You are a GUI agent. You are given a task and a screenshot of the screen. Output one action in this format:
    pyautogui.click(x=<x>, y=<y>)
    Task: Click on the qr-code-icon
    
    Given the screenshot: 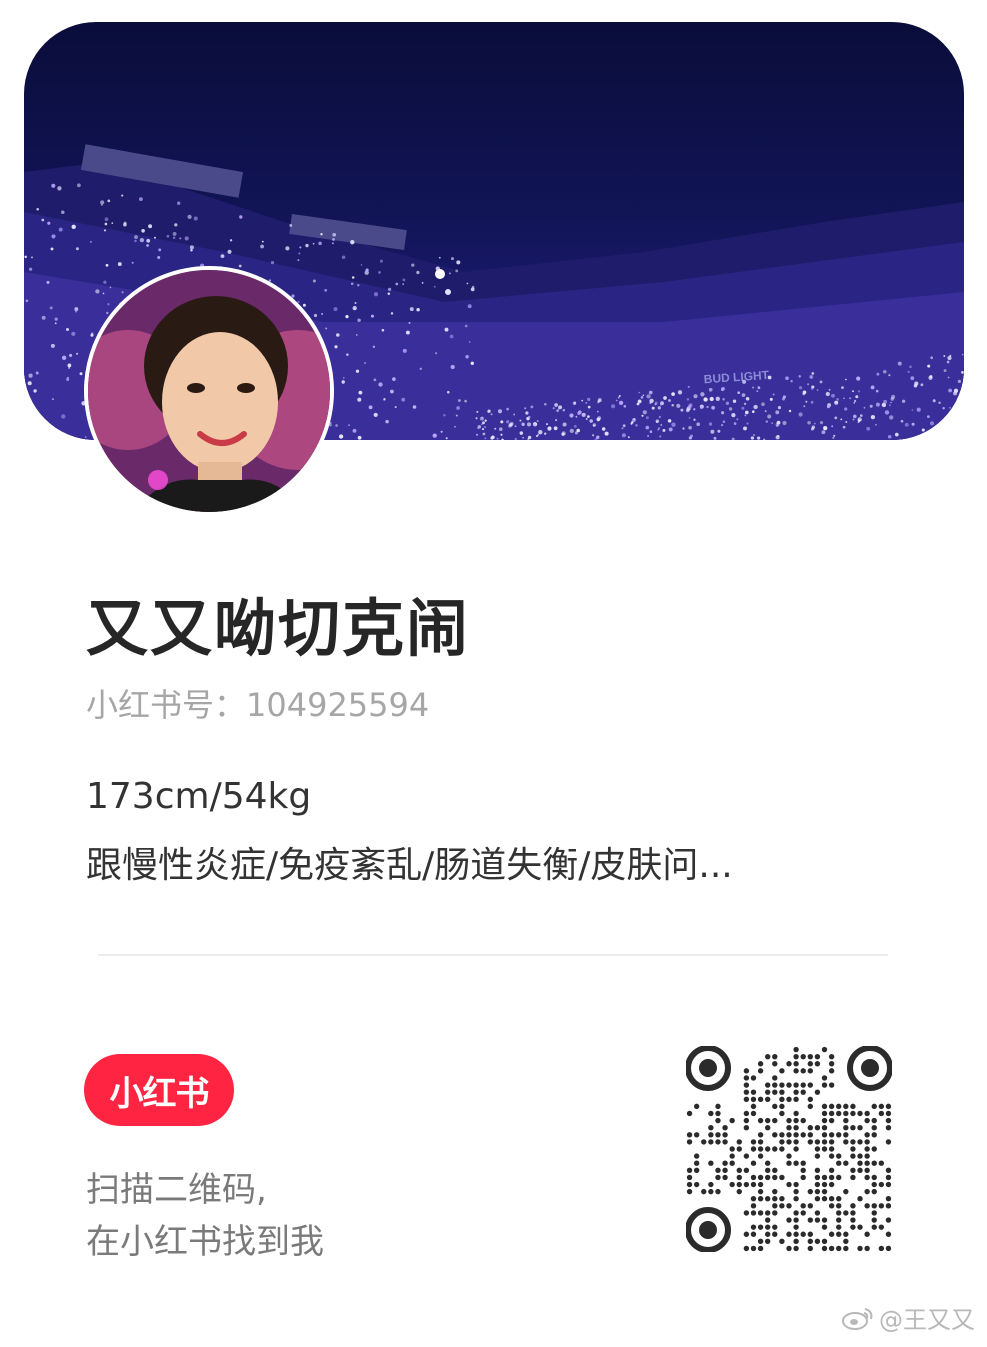 What is the action you would take?
    pyautogui.click(x=789, y=1149)
    